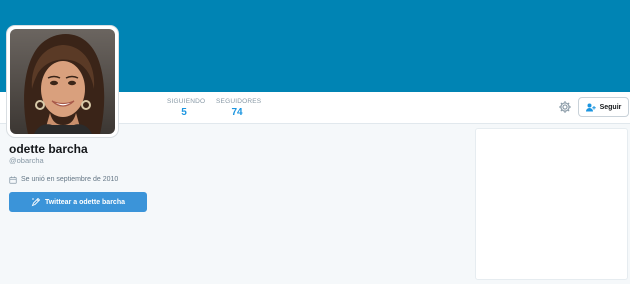  What do you see at coordinates (13, 180) in the screenshot?
I see `calendar-icon` at bounding box center [13, 180].